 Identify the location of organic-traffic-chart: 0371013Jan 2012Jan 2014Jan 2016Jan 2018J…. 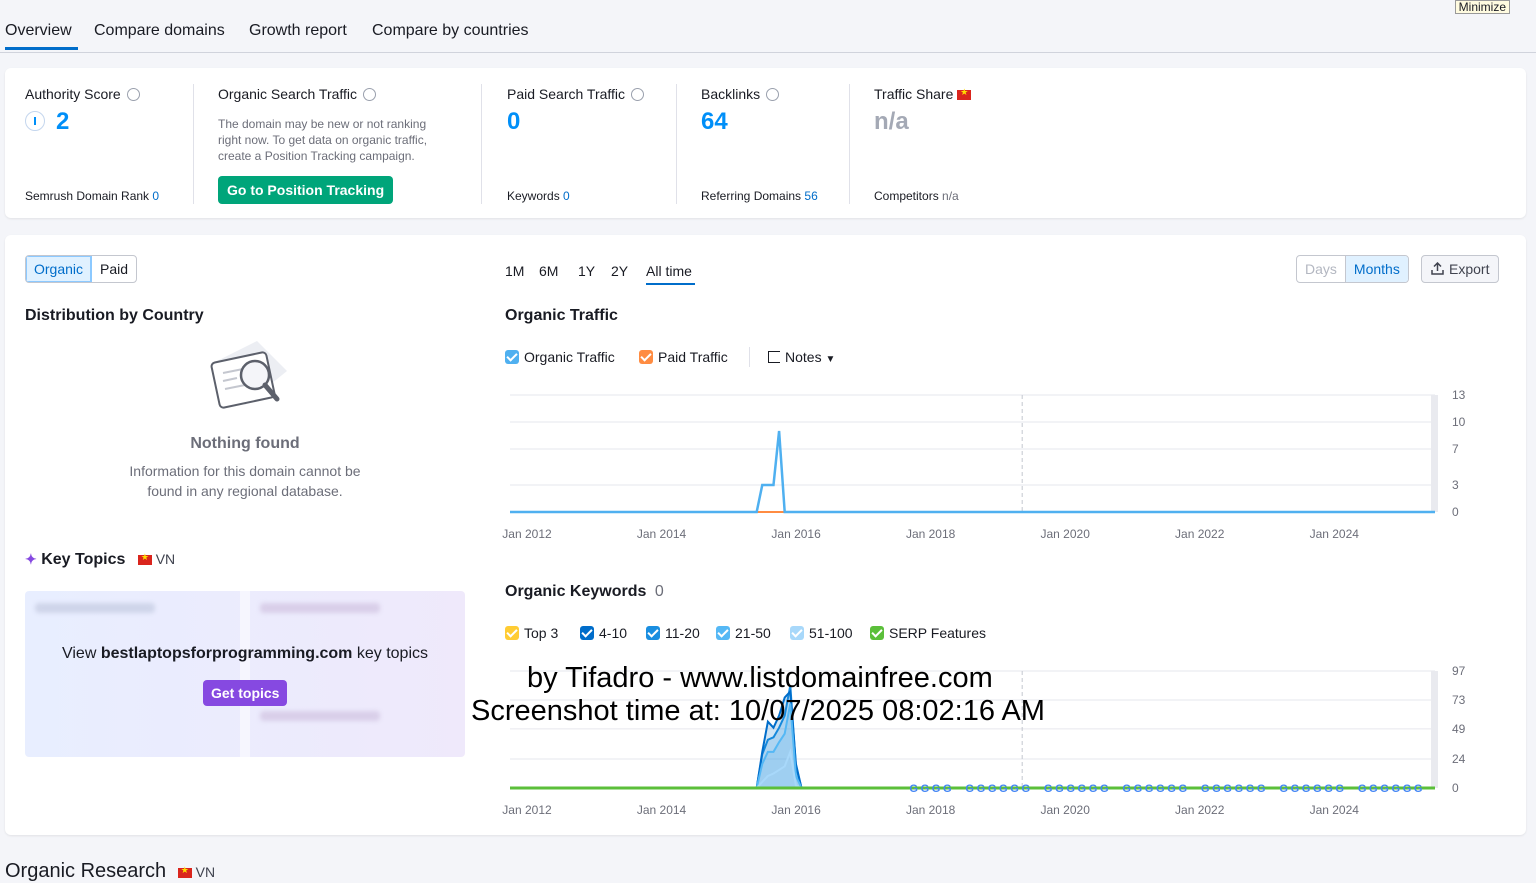
(985, 465).